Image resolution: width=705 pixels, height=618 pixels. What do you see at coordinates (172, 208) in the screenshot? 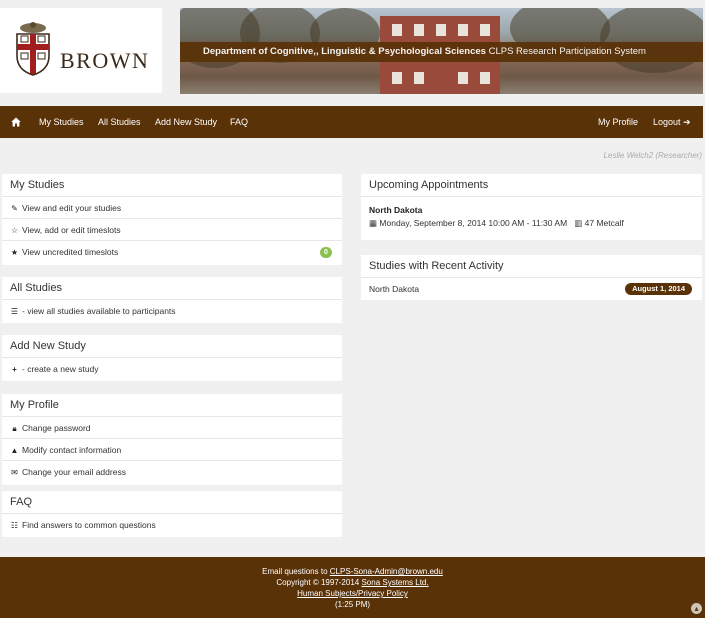
I see `view-edit-studies-link: ✎ View and edit your studies` at bounding box center [172, 208].